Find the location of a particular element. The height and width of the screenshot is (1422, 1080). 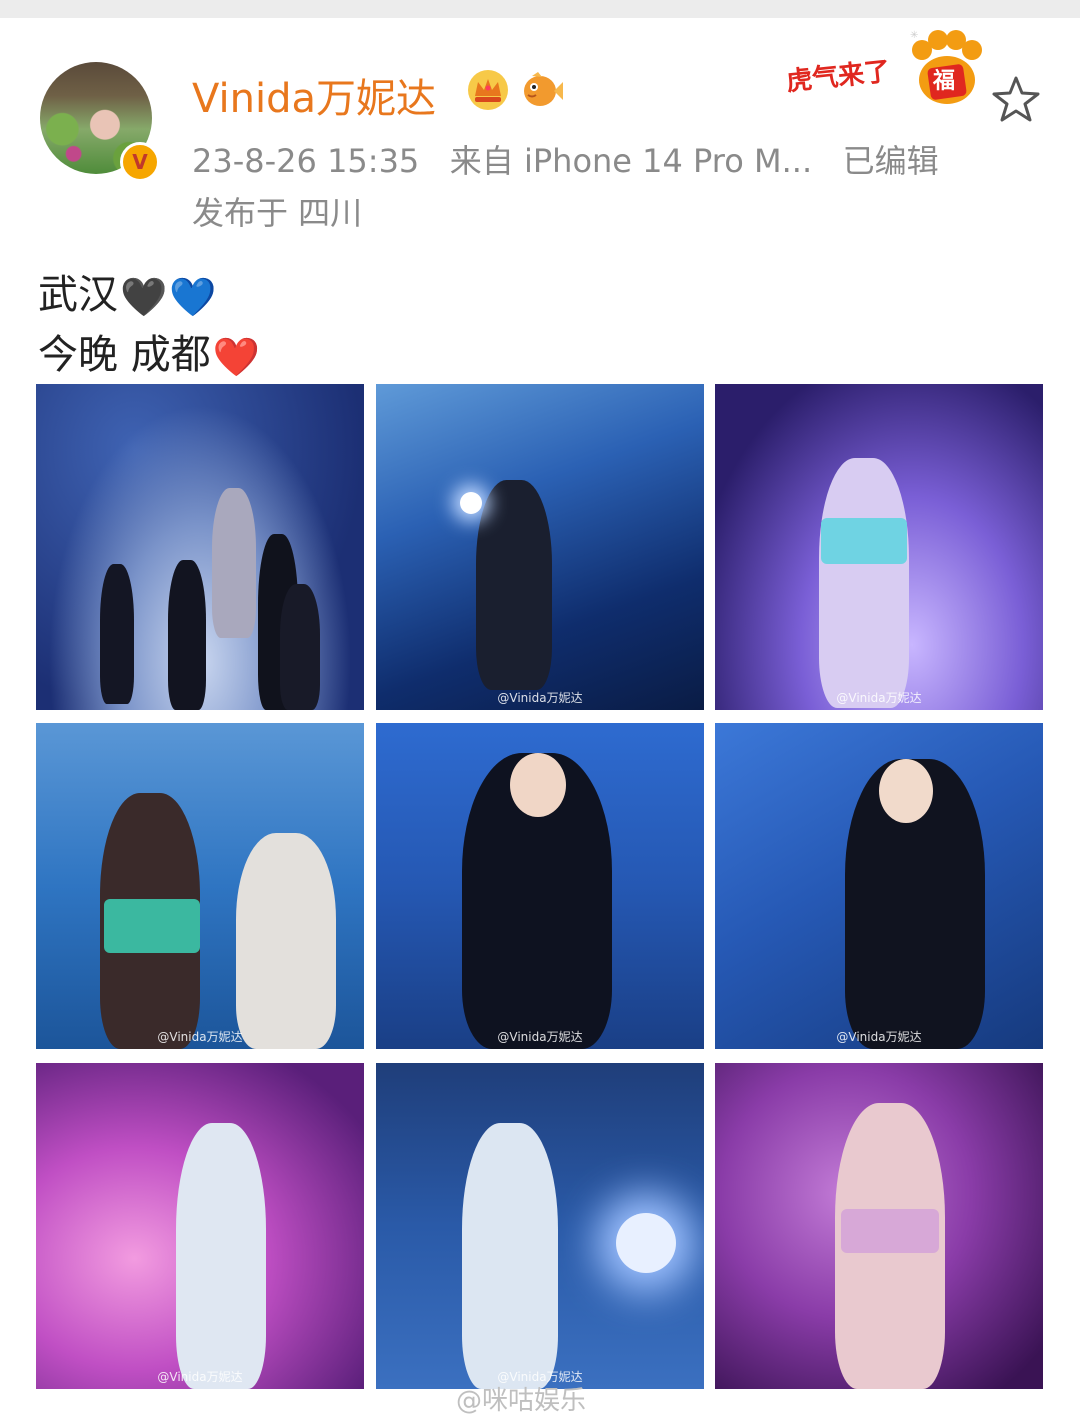

photo-tile-2: @Vinida万妮达 is located at coordinates (540, 547).